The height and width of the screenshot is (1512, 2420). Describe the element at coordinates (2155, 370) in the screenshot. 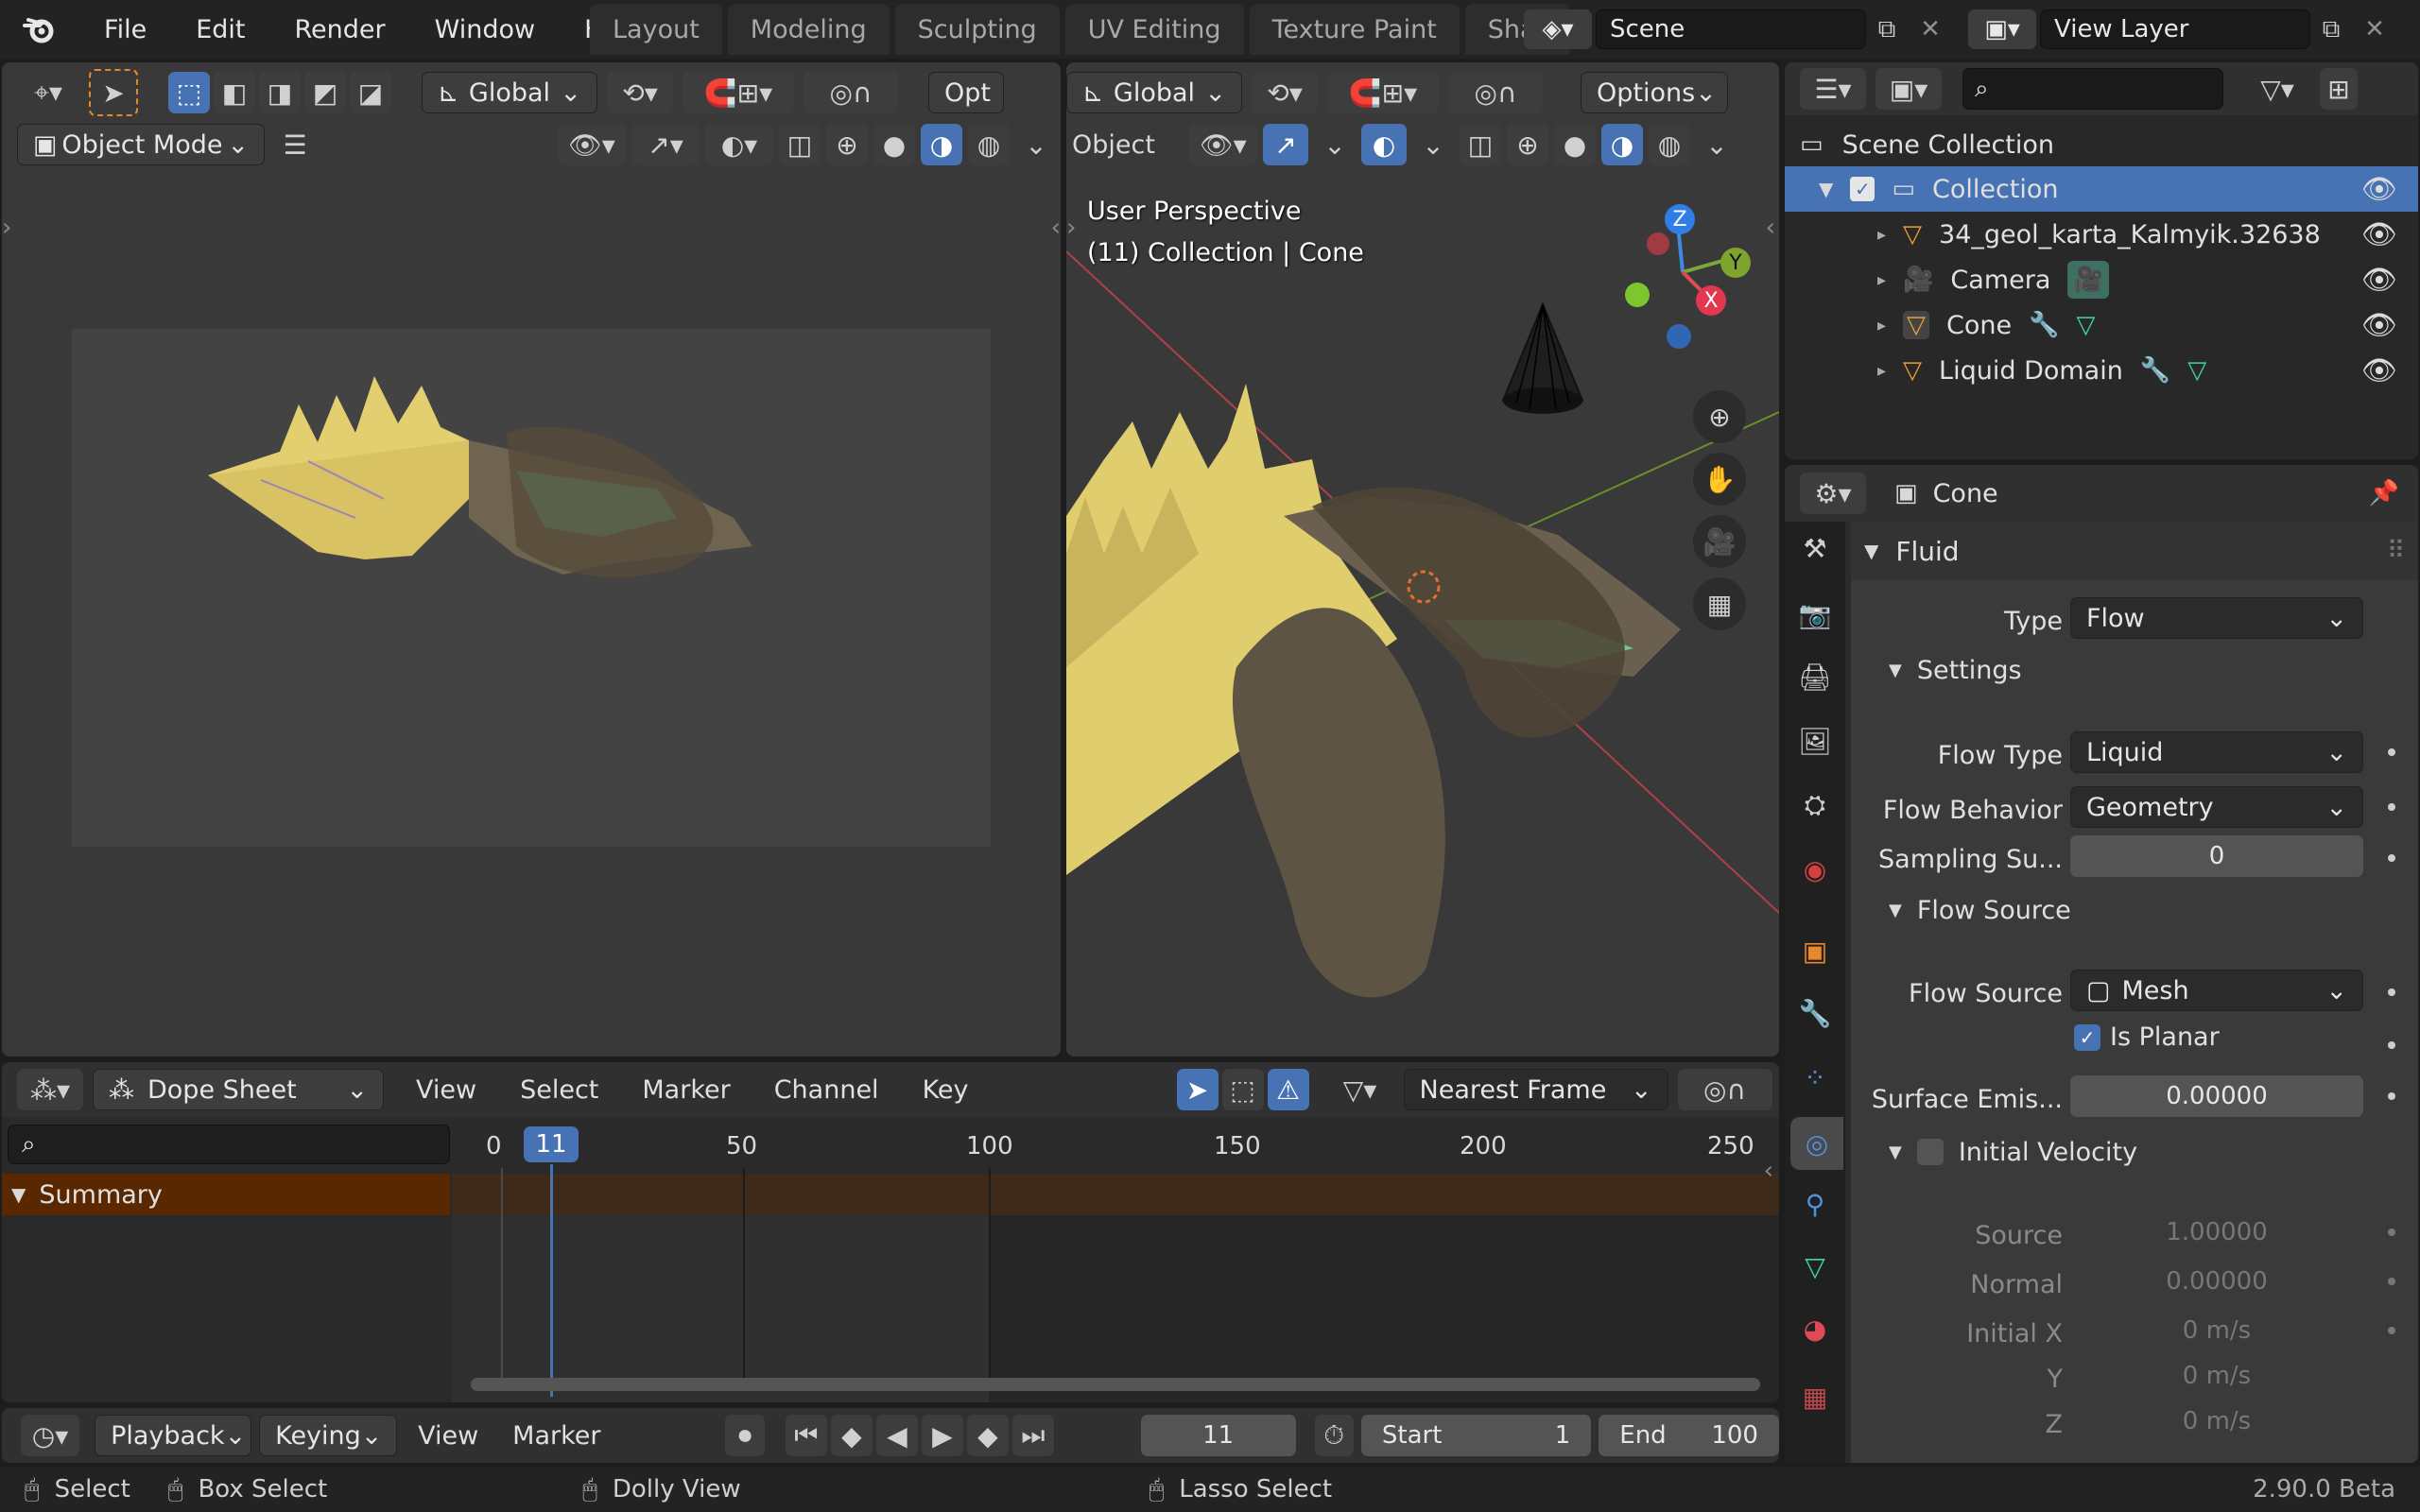

I see `modifier-wrench-icon: 🔧` at that location.